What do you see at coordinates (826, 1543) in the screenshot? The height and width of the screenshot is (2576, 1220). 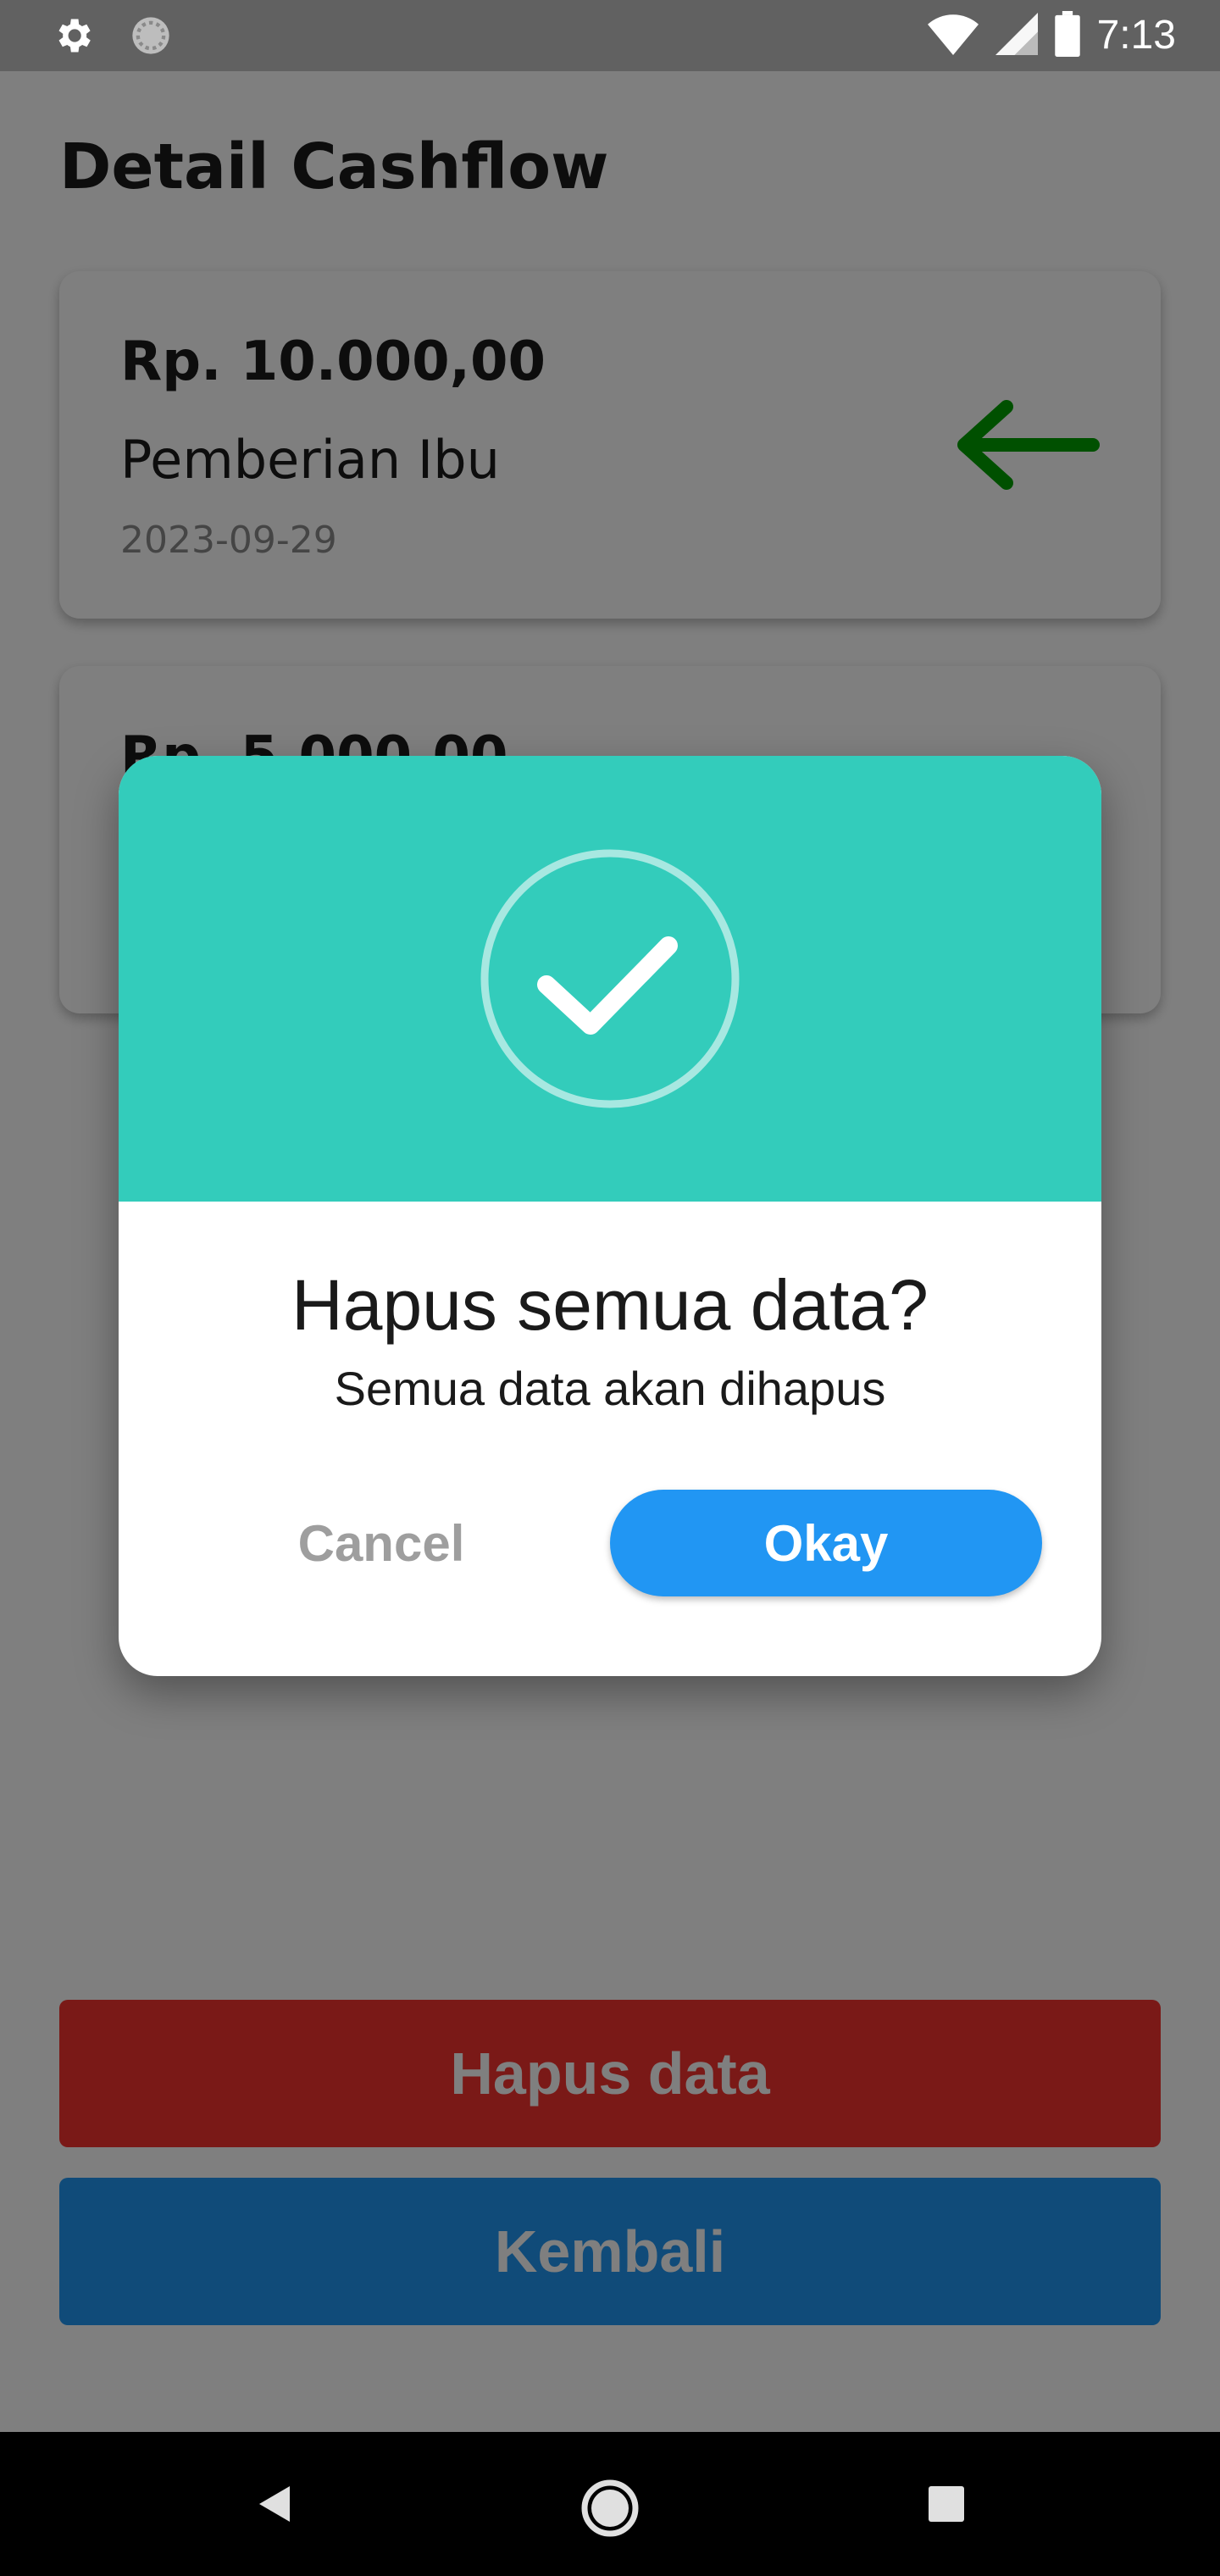 I see `okay-button: Okay` at bounding box center [826, 1543].